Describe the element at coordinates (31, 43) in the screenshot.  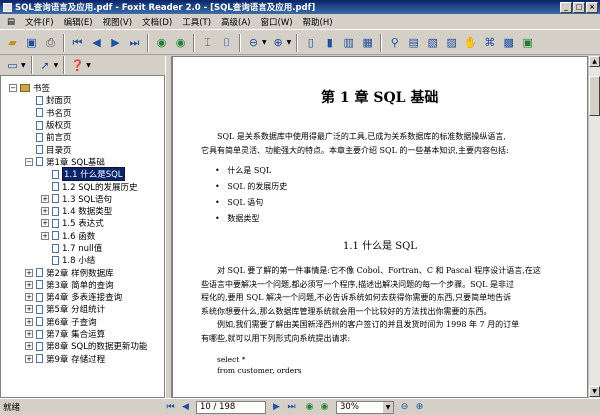
I see `save-icon: ▣` at that location.